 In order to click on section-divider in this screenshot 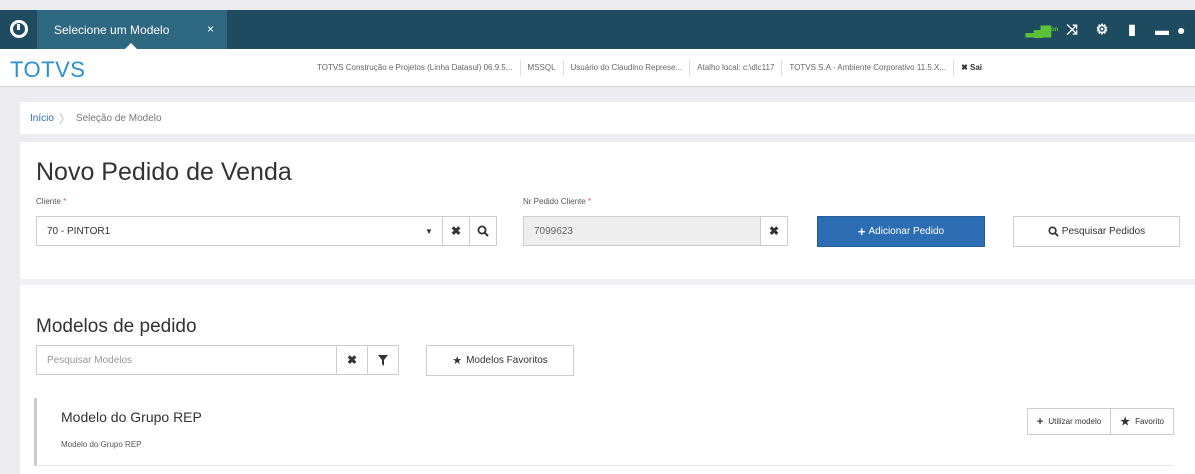, I will do `click(607, 282)`.